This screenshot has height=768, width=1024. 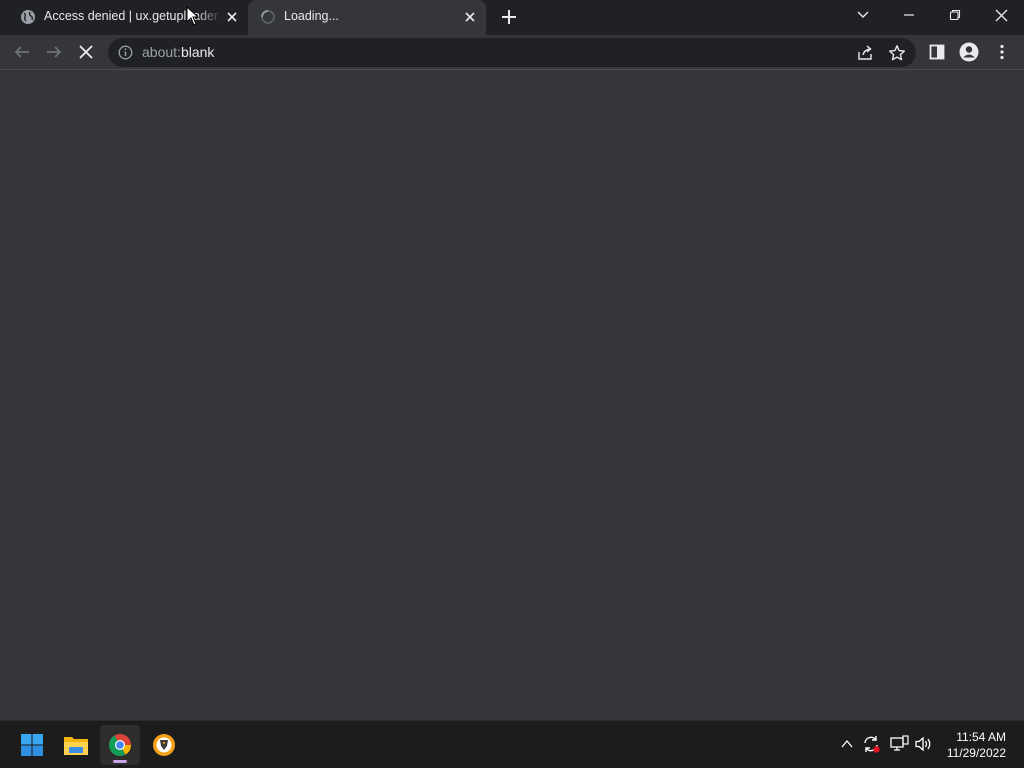 I want to click on file-explorer-button, so click(x=76, y=745).